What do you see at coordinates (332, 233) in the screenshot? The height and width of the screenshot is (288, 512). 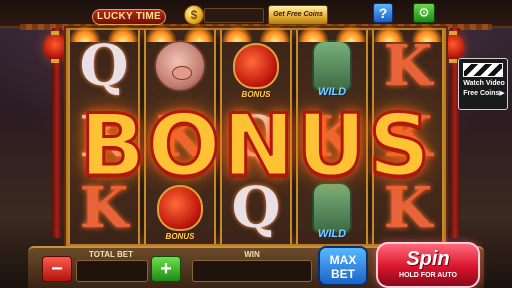 I see `wild-label: WILD` at bounding box center [332, 233].